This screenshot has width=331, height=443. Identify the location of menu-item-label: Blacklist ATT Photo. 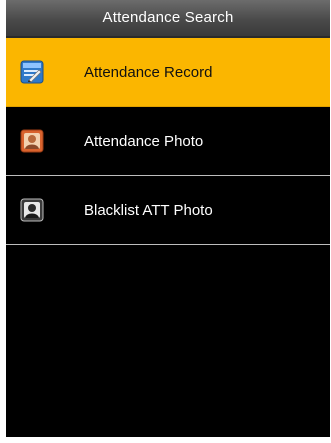
(148, 210).